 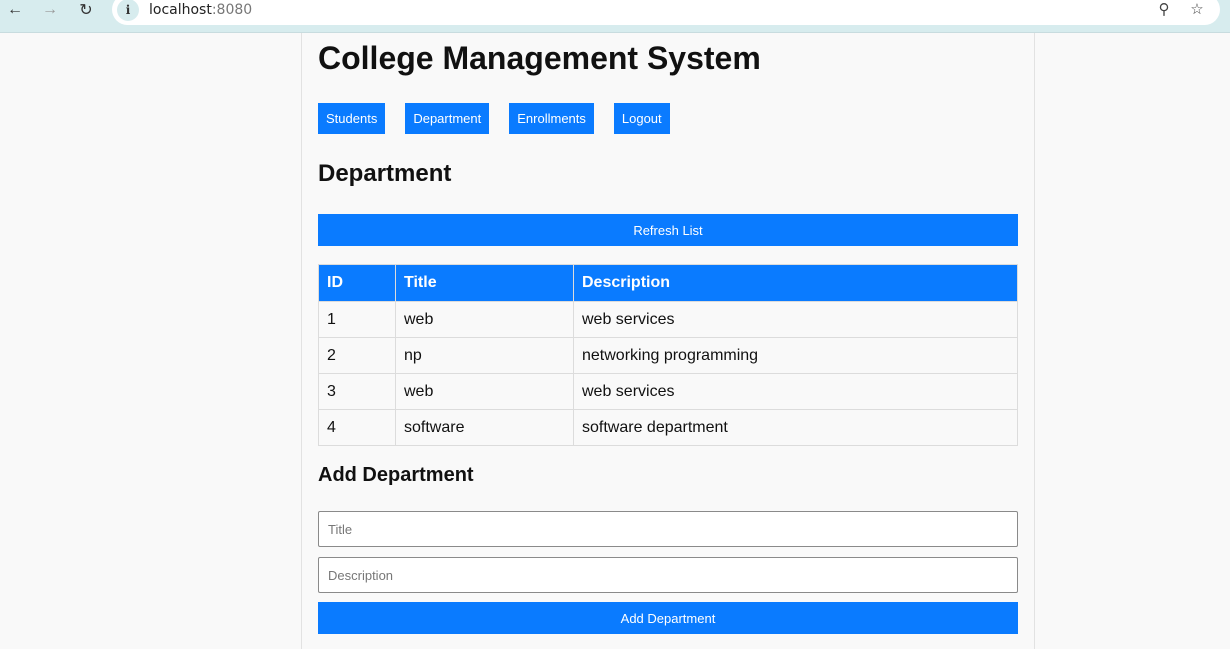 I want to click on add-department-button: Add Department, so click(x=668, y=618).